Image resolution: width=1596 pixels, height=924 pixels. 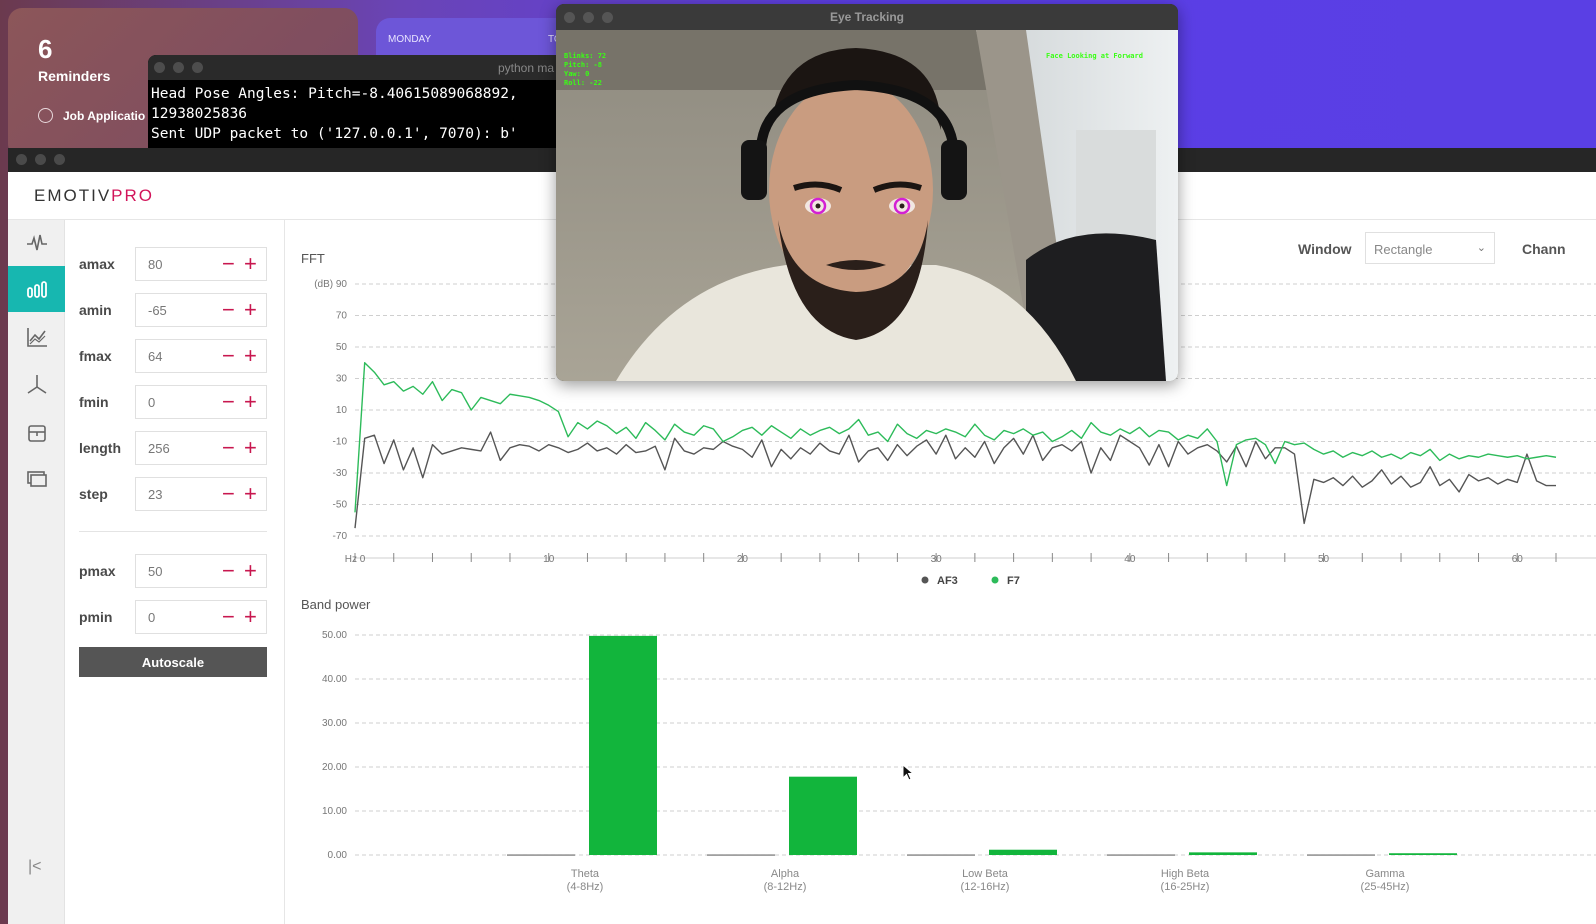 What do you see at coordinates (201, 264) in the screenshot?
I see `amax-stepper: 80 − +` at bounding box center [201, 264].